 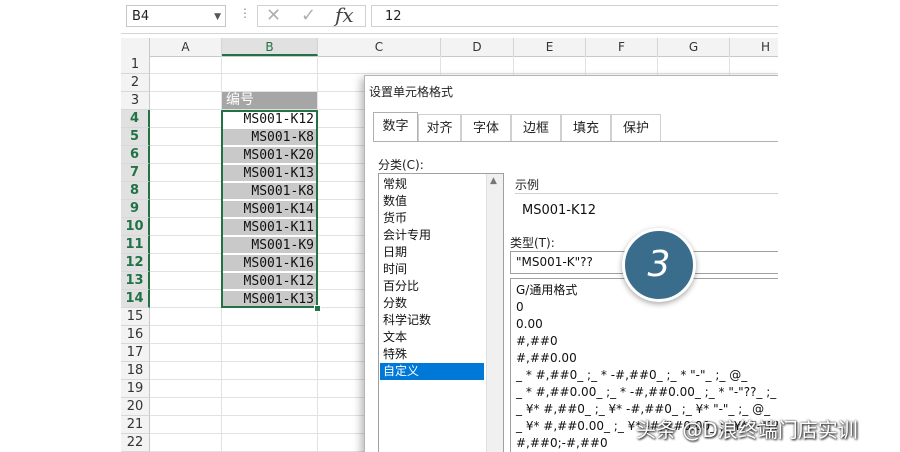 I want to click on row-header: 8, so click(x=135, y=191).